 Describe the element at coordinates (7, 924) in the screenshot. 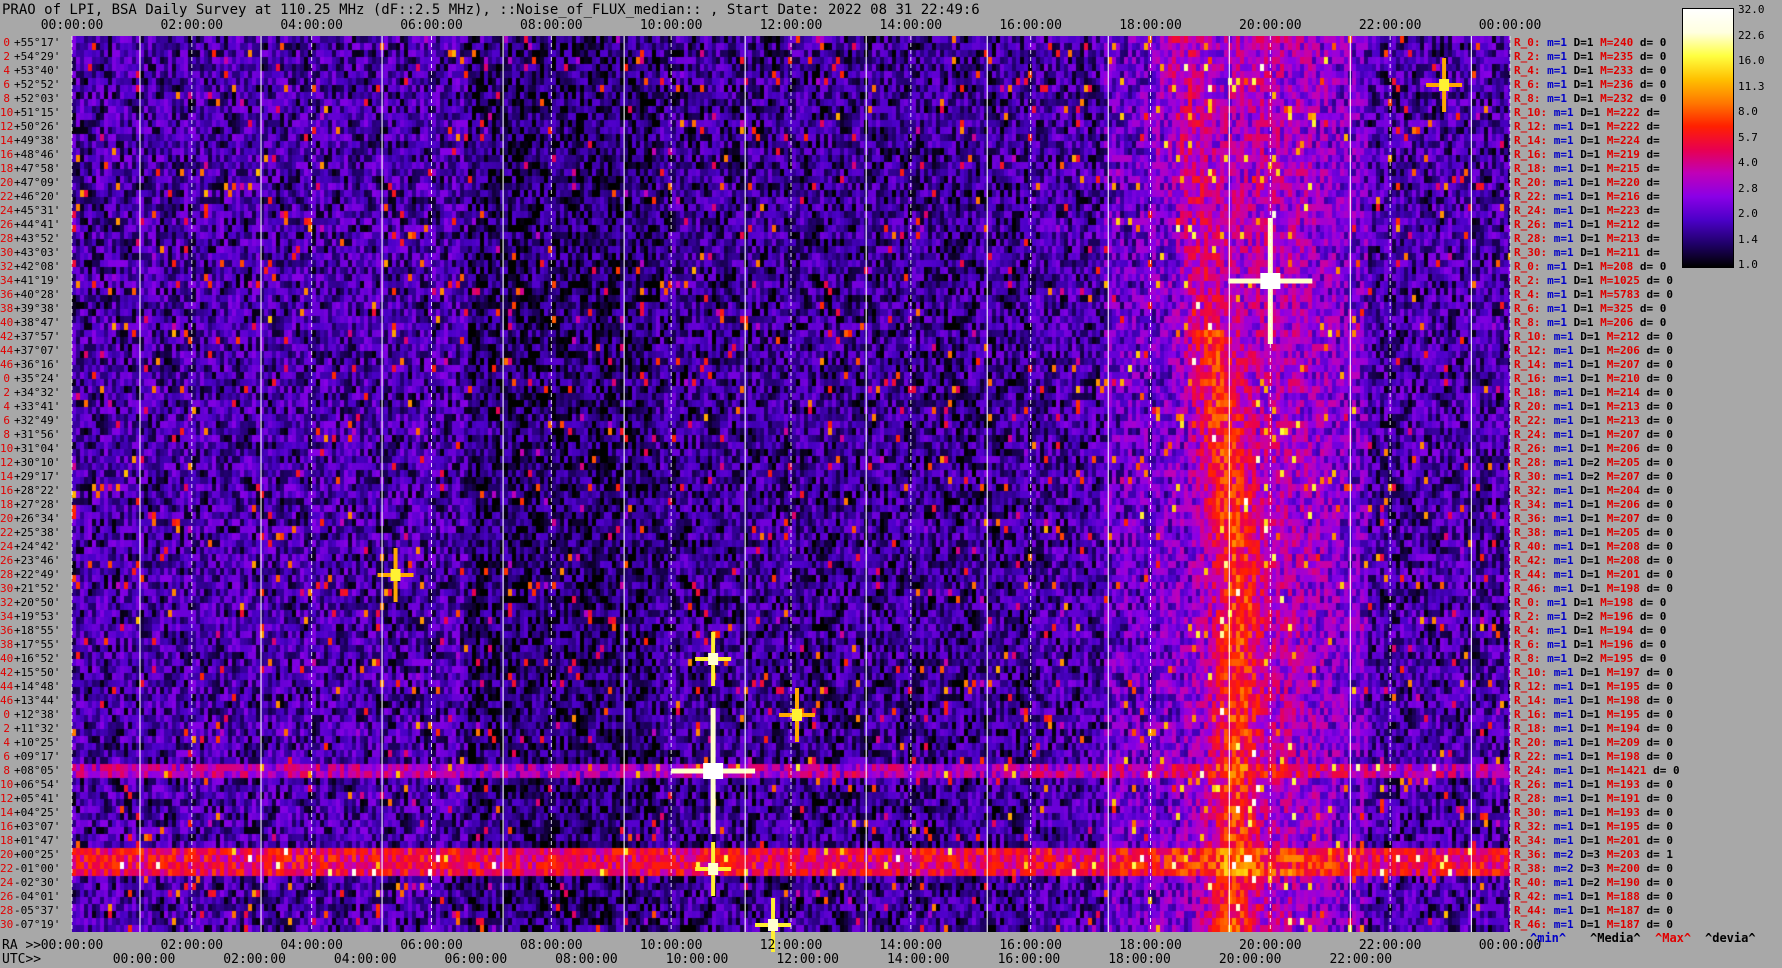

I see `dec-row-index: 30` at that location.